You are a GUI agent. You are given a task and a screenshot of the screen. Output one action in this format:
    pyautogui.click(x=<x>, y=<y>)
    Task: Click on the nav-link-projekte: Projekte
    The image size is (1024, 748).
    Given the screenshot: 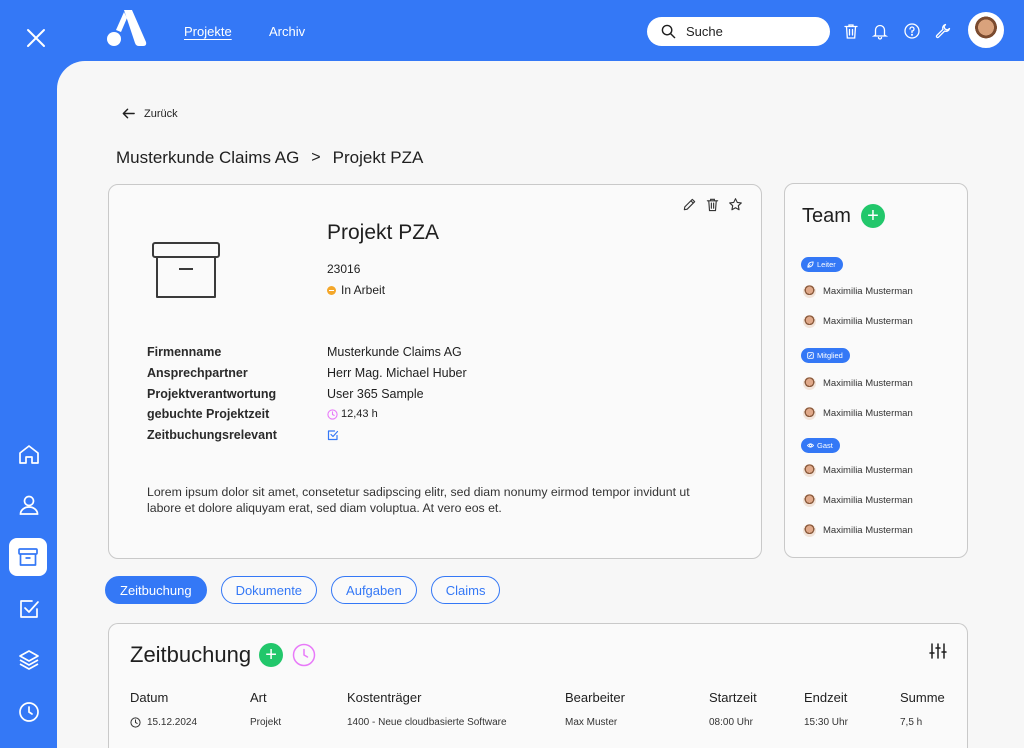 What is the action you would take?
    pyautogui.click(x=208, y=31)
    